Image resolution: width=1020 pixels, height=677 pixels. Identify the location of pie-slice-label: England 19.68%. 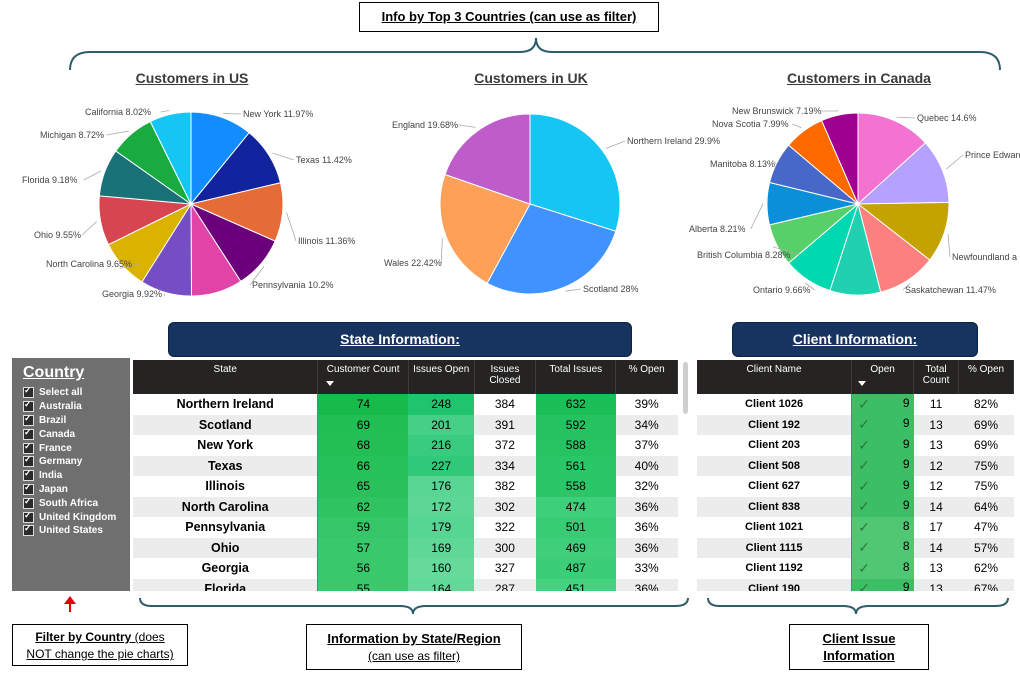
(425, 125).